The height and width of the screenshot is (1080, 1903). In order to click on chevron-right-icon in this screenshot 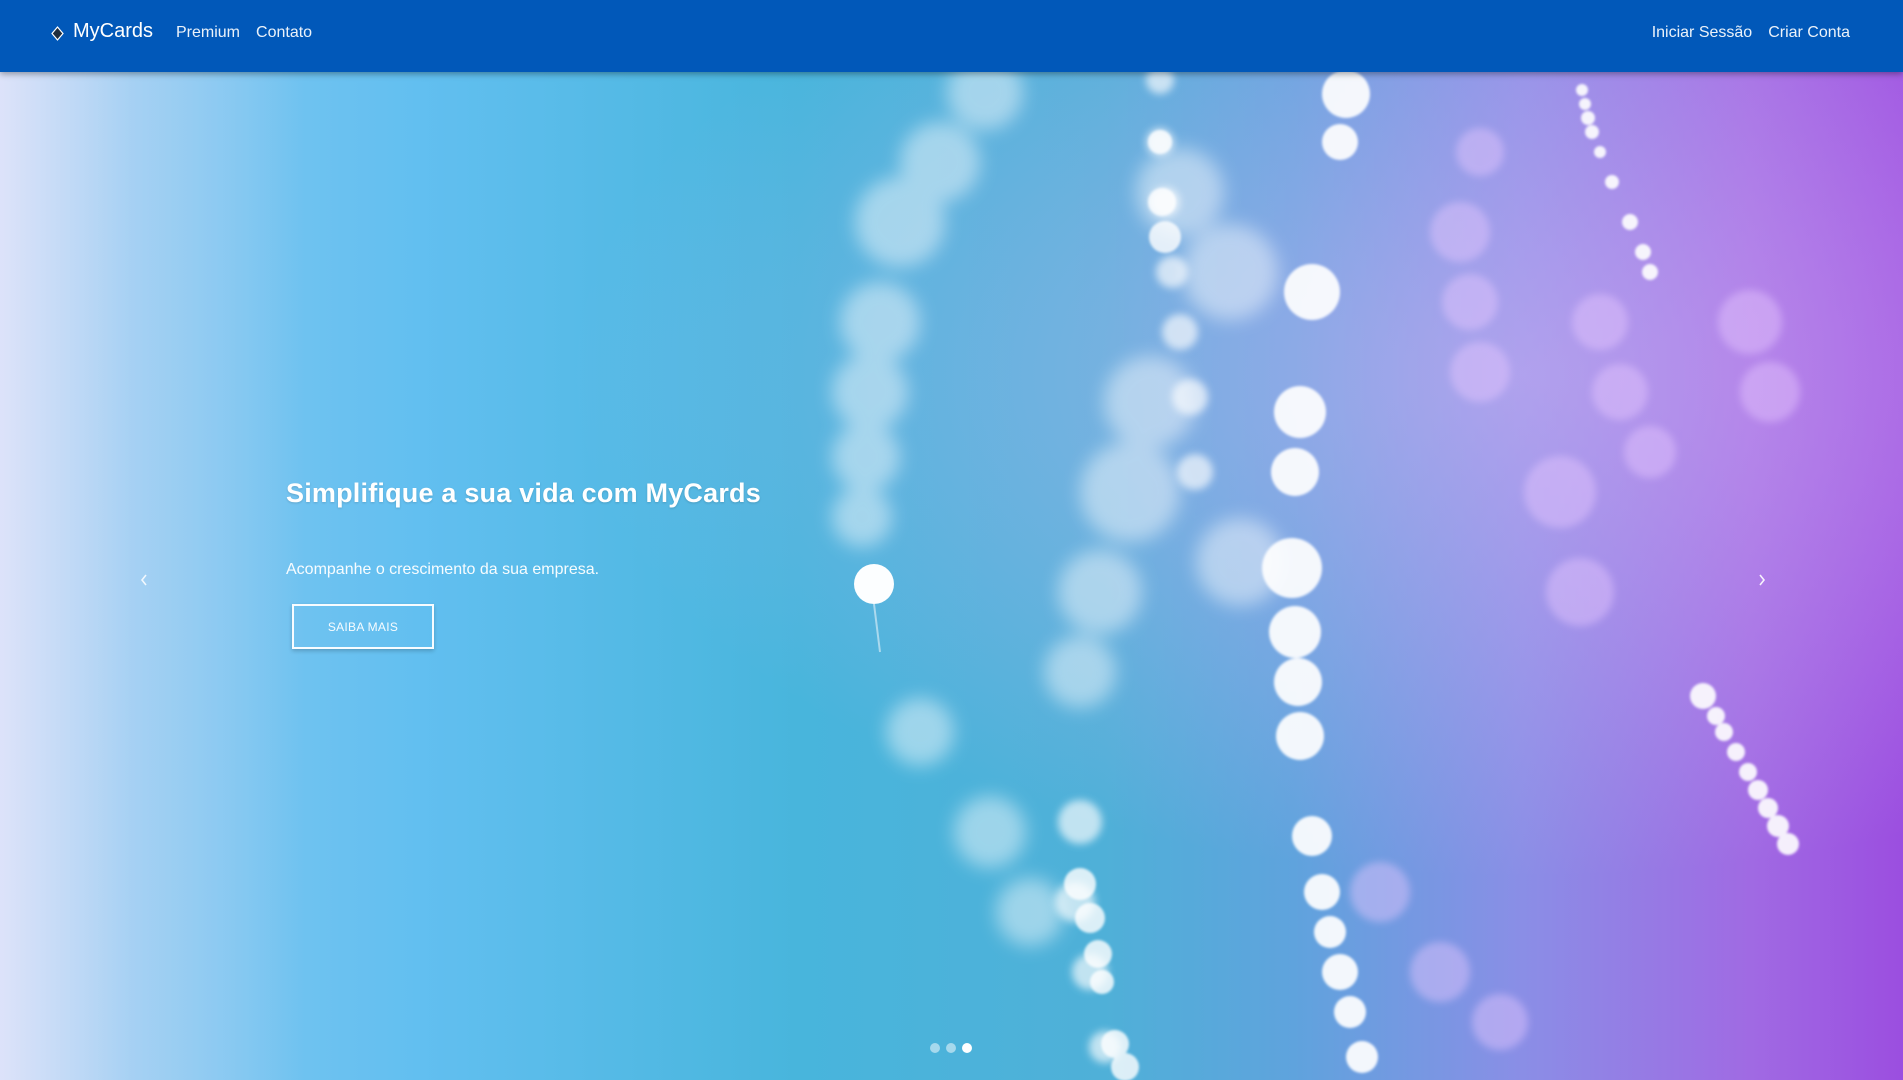, I will do `click(1762, 582)`.